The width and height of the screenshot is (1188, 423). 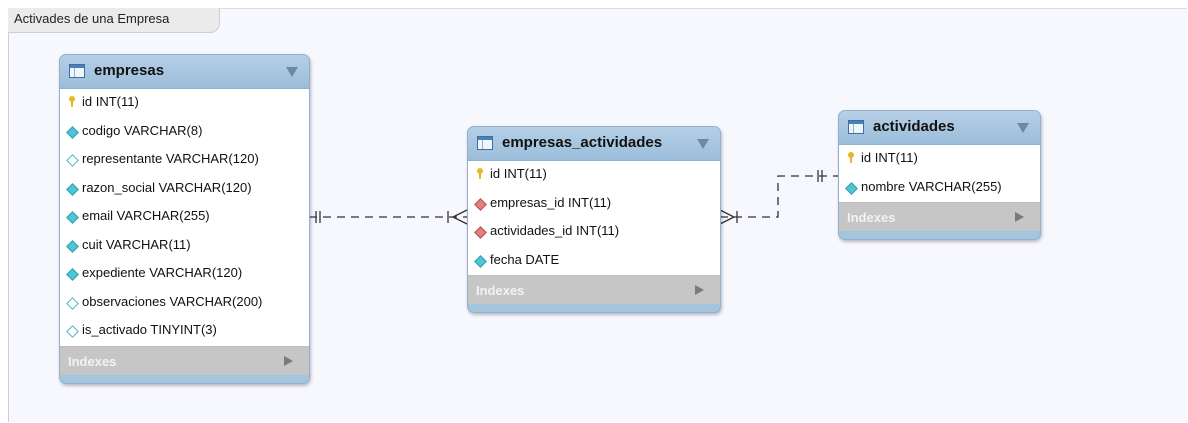 I want to click on table-header: empresas_actividades, so click(x=594, y=144).